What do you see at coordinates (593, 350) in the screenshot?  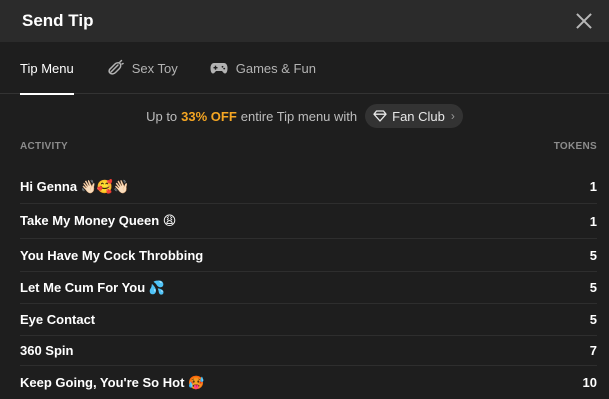 I see `token-amount: 7` at bounding box center [593, 350].